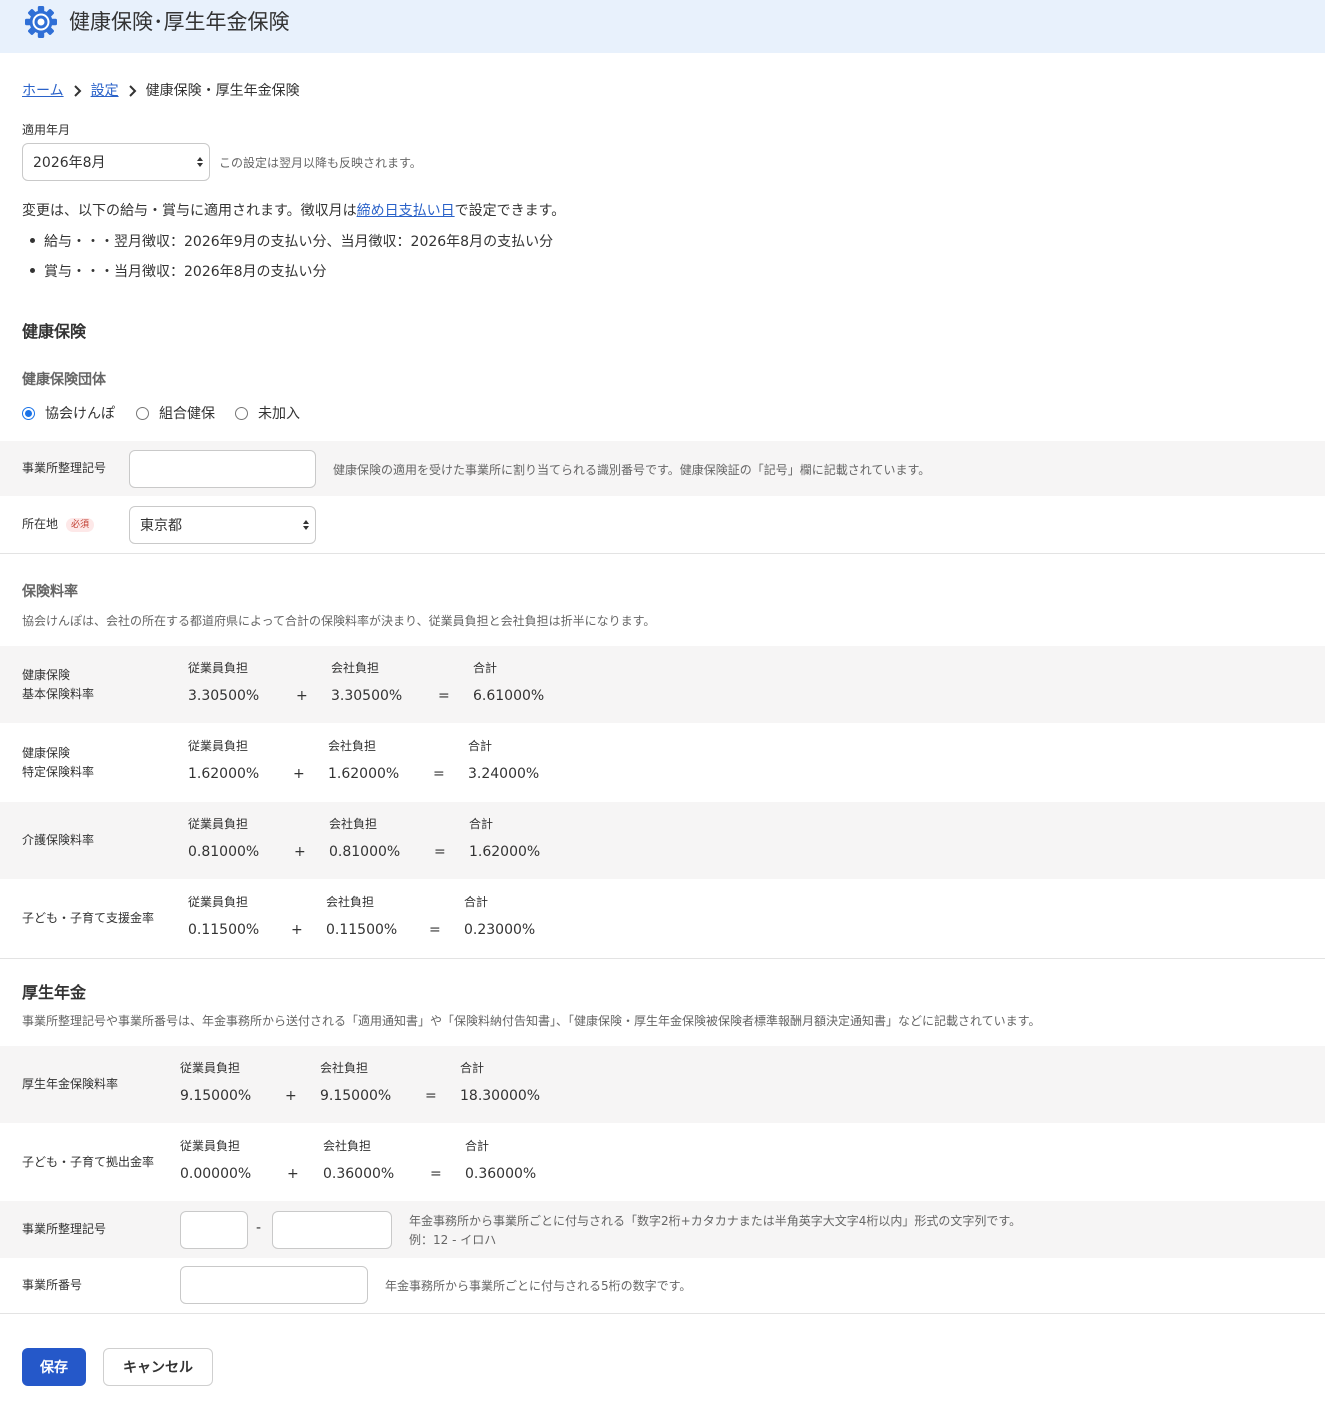  Describe the element at coordinates (105, 91) in the screenshot. I see `breadcrumb-settings-link: 設定` at that location.